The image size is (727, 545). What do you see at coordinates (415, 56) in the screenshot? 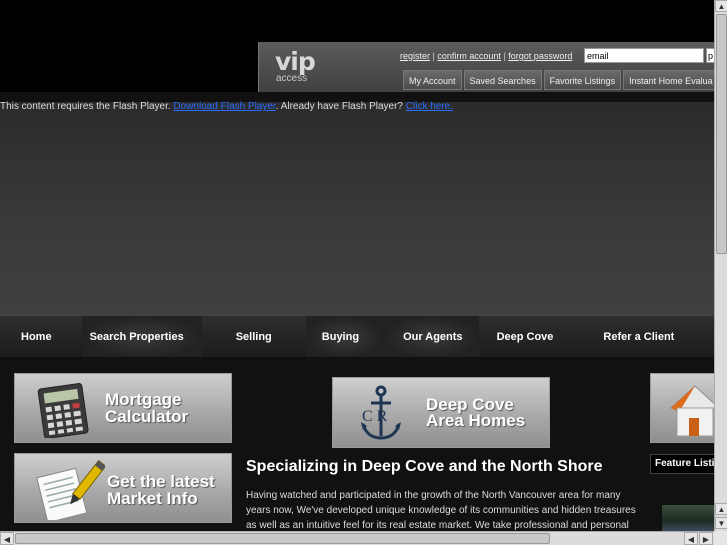
I see `register-link: register` at bounding box center [415, 56].